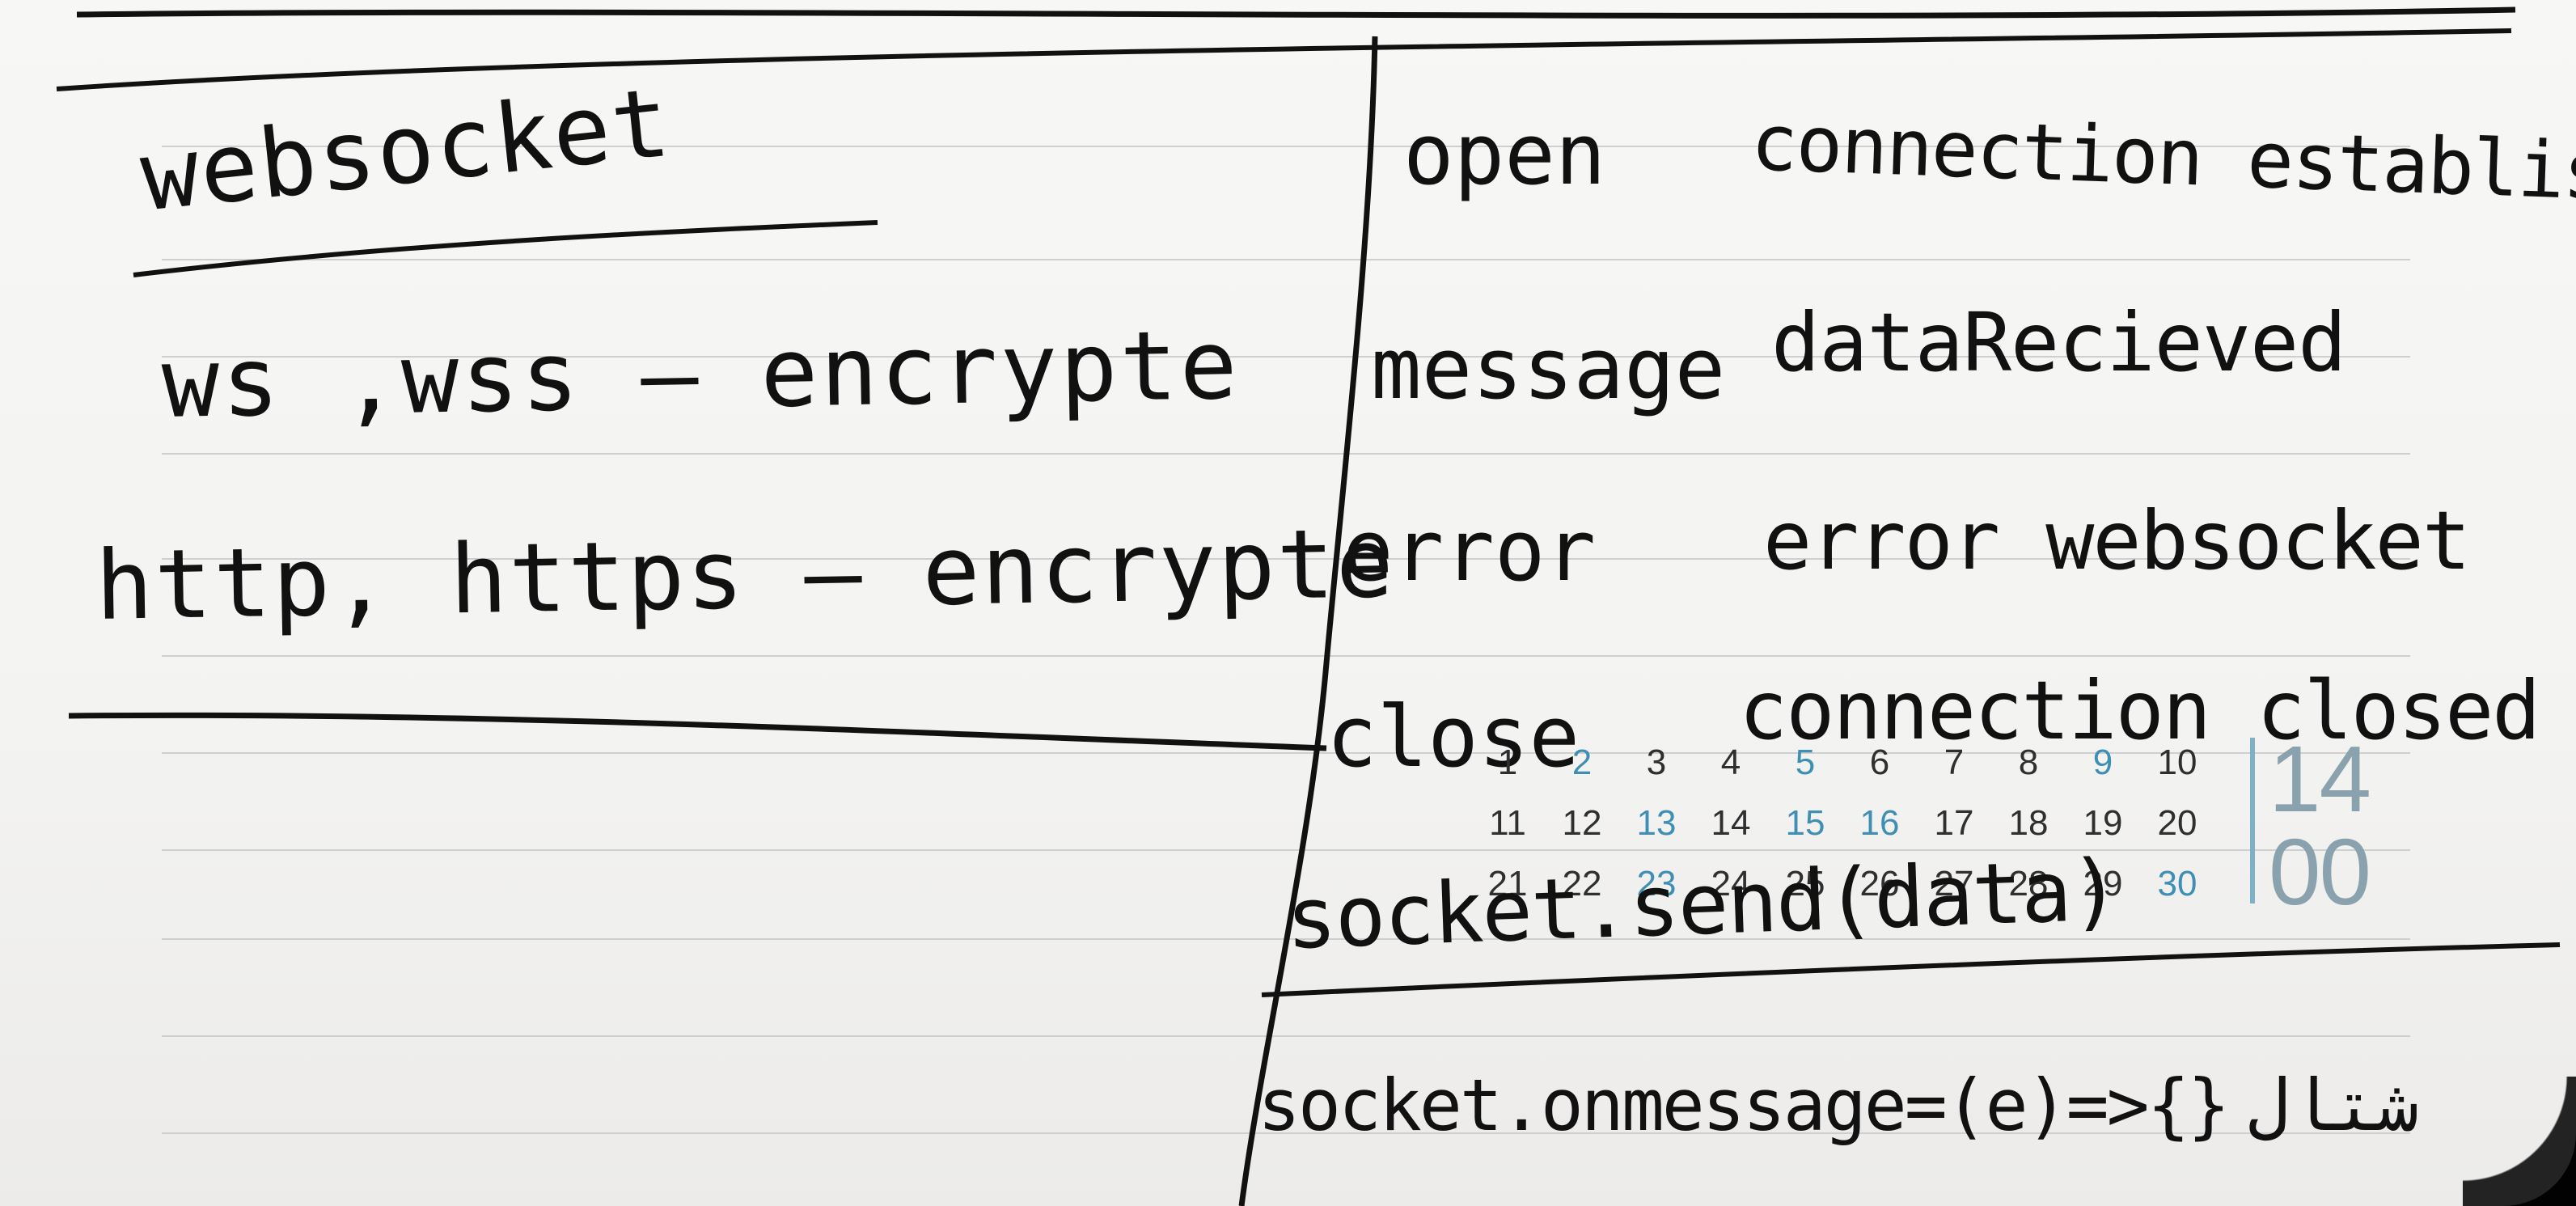 This screenshot has height=1206, width=2576. I want to click on calendar-day: 11, so click(1508, 823).